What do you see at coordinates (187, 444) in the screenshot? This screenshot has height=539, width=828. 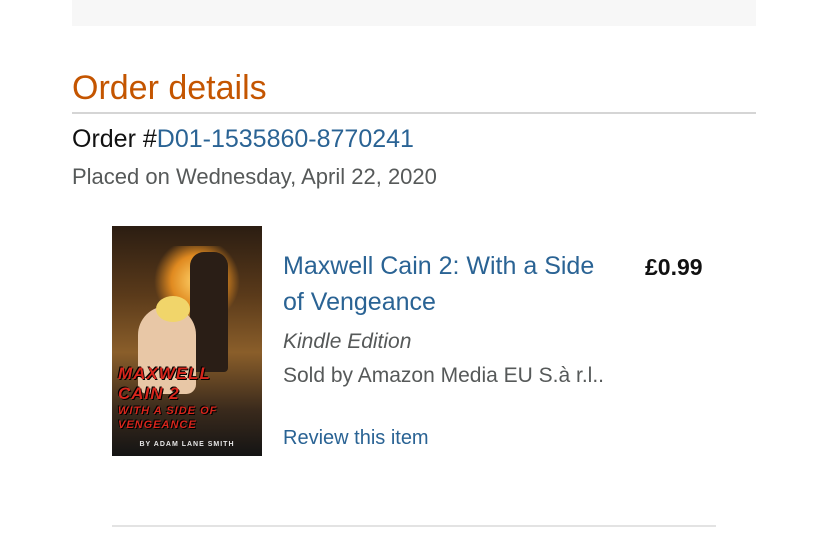 I see `cover-author: BY ADAM LANE SMITH` at bounding box center [187, 444].